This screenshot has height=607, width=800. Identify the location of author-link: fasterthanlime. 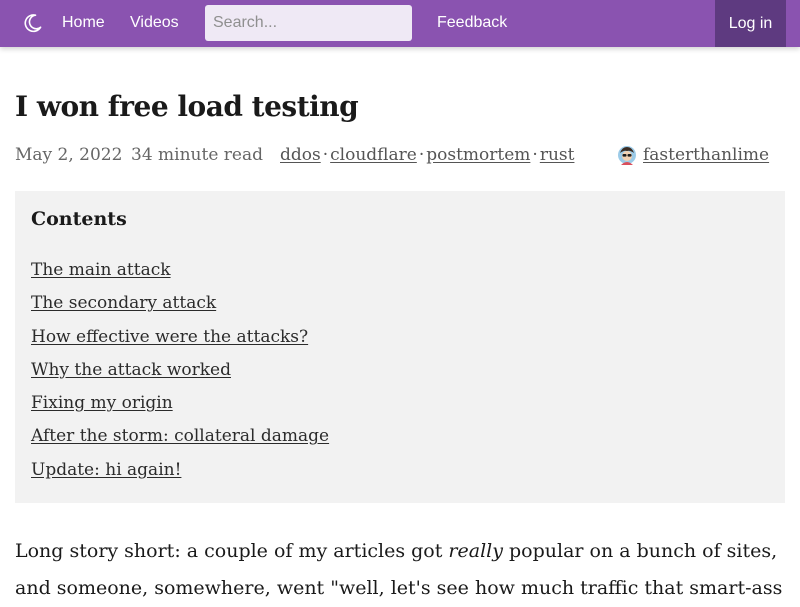
(706, 155).